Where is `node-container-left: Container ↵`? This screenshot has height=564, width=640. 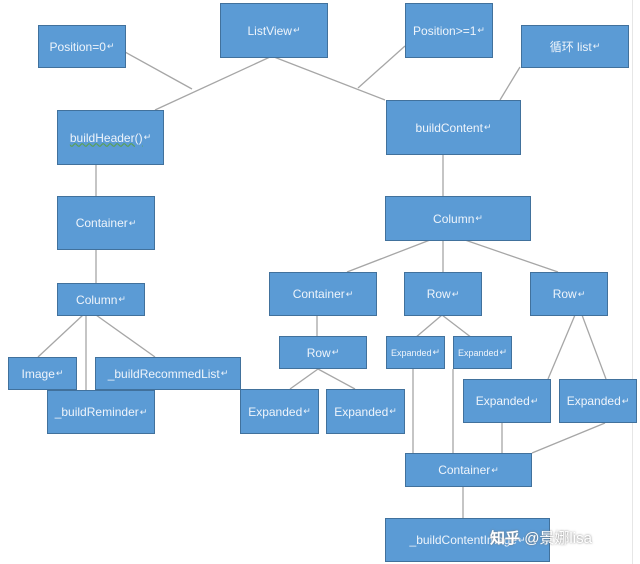 node-container-left: Container ↵ is located at coordinates (106, 223).